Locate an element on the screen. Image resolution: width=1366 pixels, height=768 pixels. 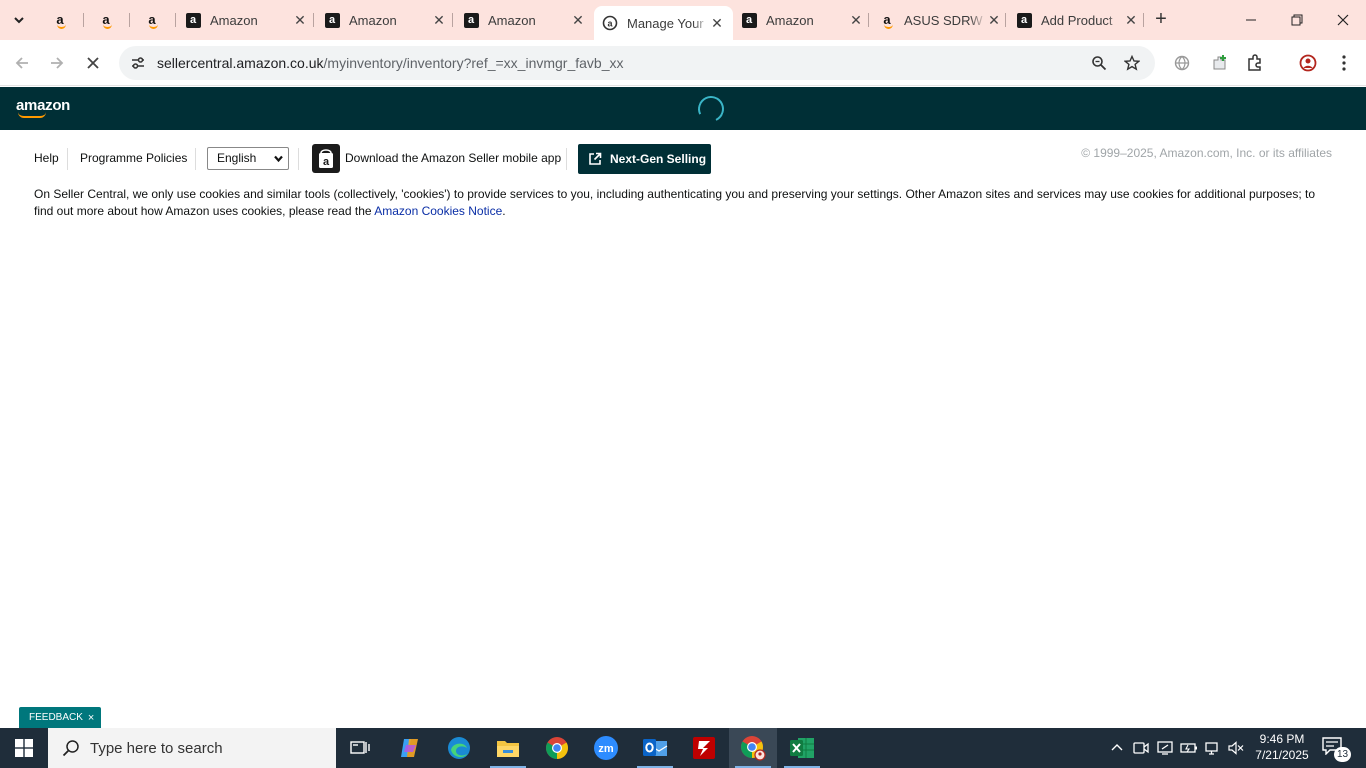
minimize-button is located at coordinates (1251, 20).